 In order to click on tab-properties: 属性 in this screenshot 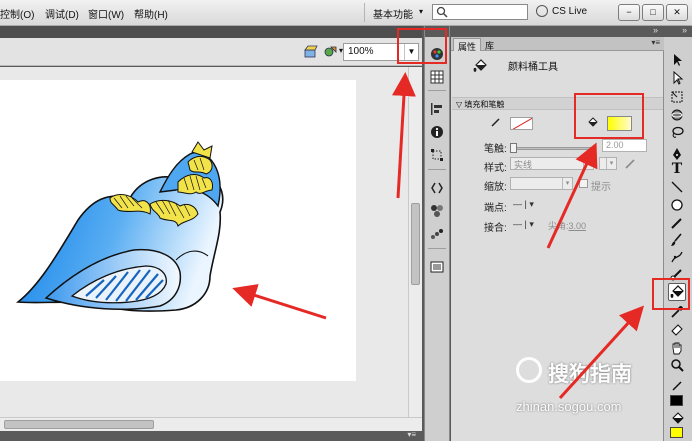, I will do `click(467, 45)`.